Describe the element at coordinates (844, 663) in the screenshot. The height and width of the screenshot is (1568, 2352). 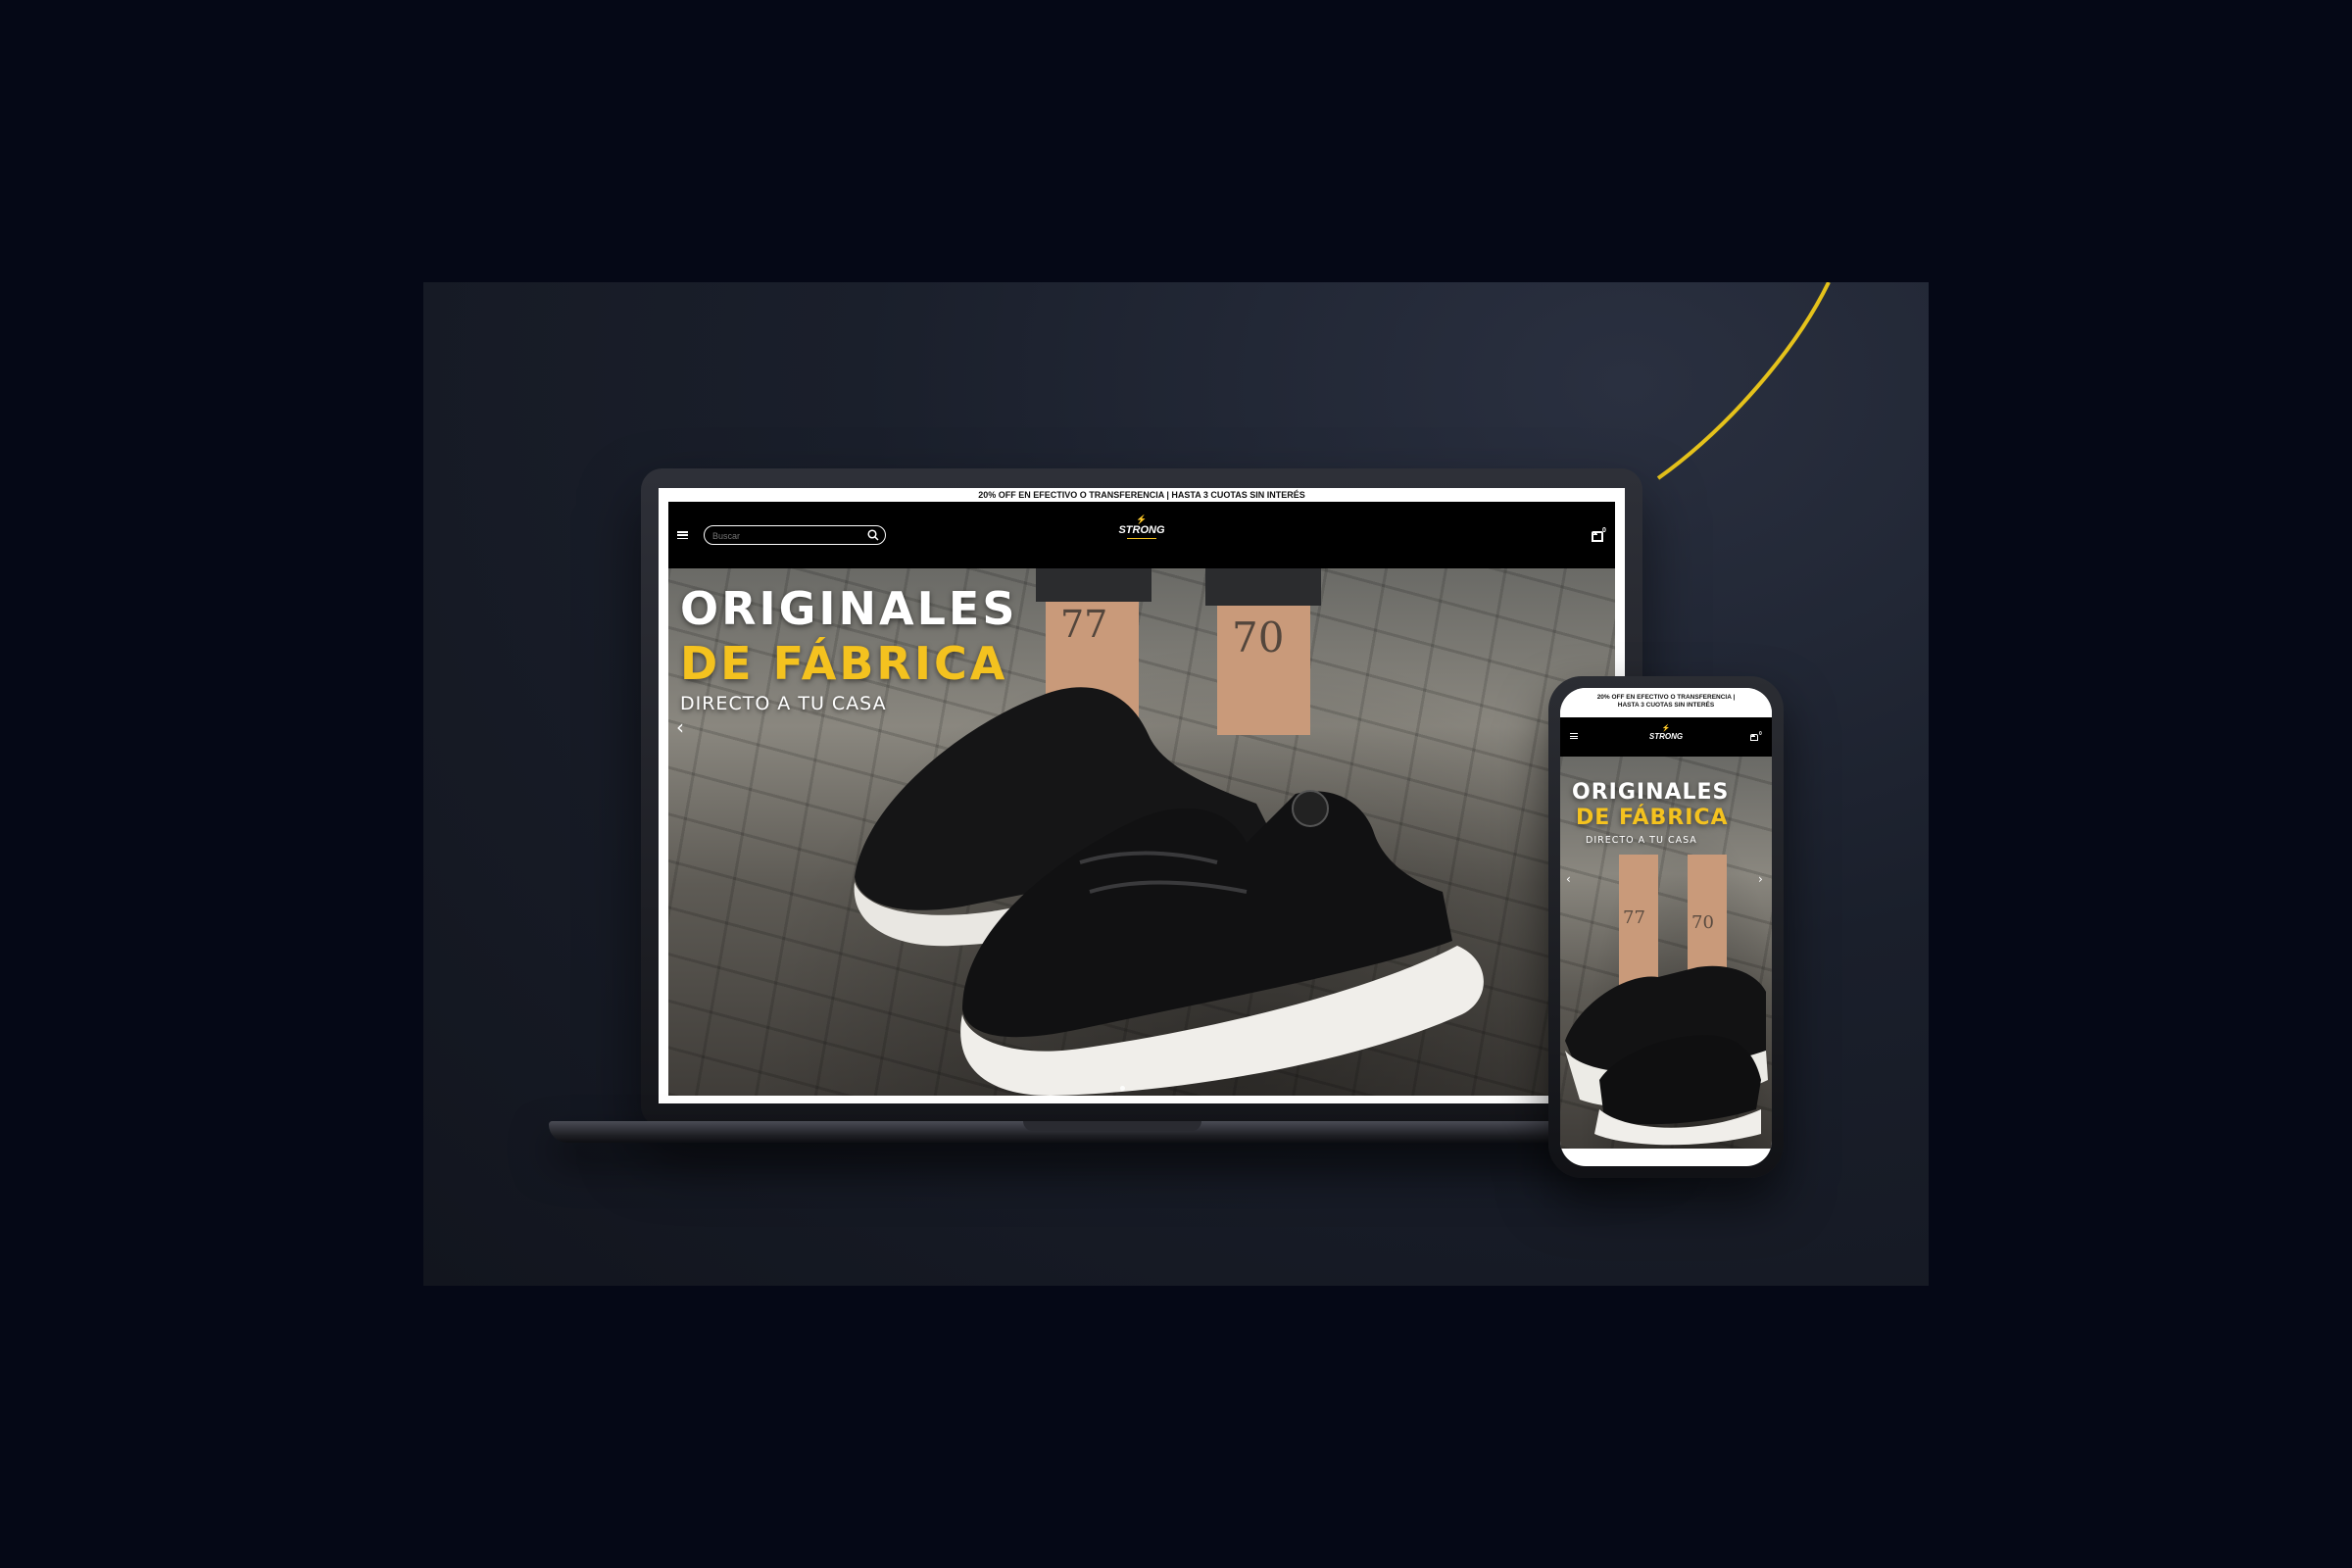
I see `hero-subtitle: DE FÁBRICA` at that location.